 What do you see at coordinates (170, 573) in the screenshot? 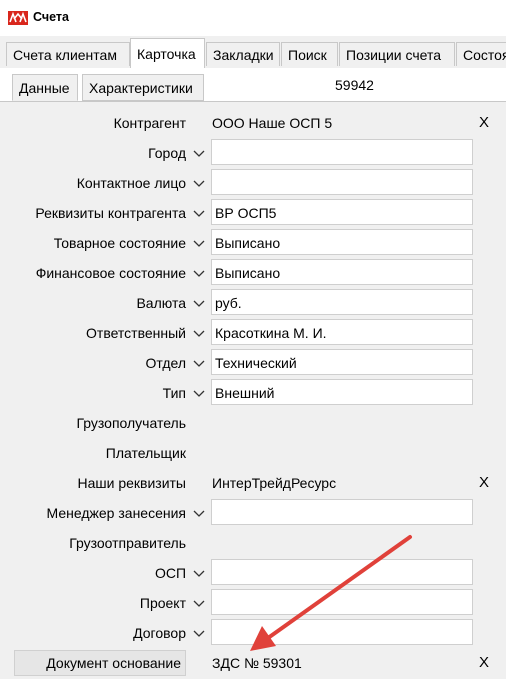
I see `field-label: ОСП` at bounding box center [170, 573].